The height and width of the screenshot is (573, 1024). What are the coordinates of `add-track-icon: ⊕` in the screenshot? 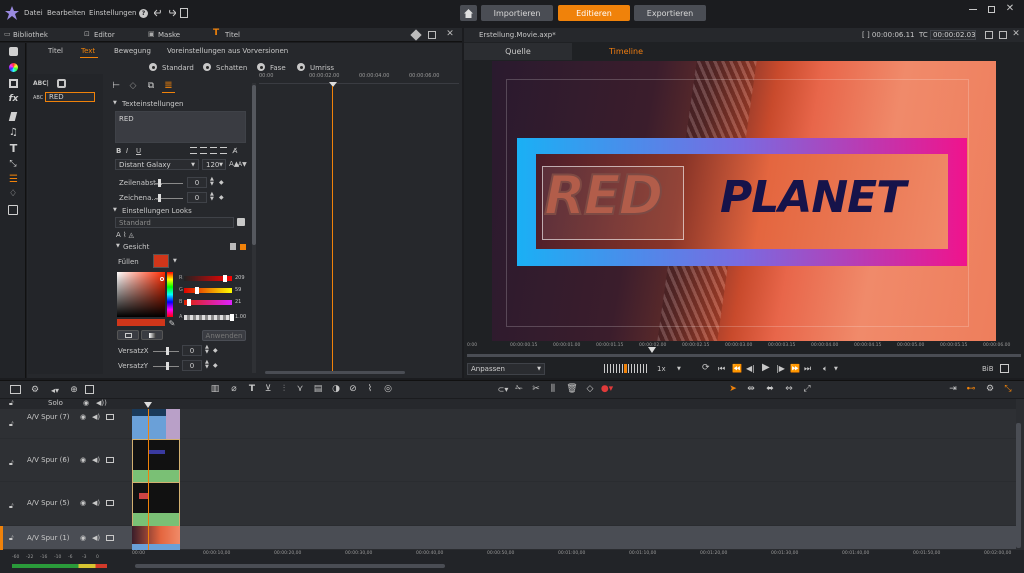 It's located at (74, 390).